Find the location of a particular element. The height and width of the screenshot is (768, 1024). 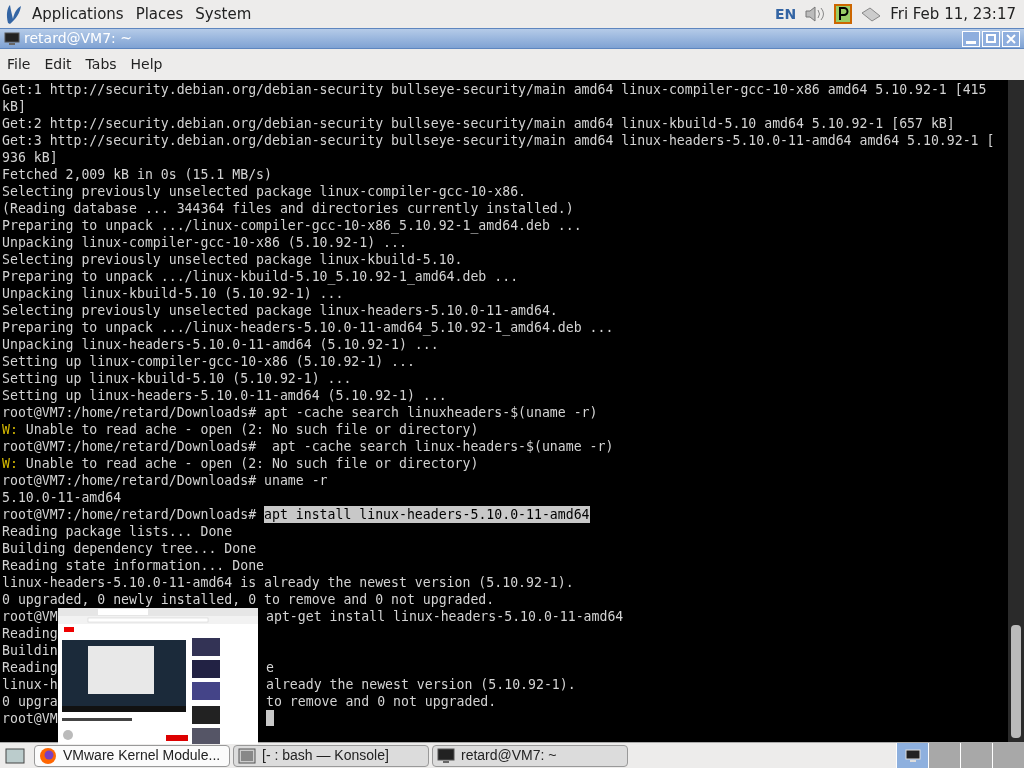

terminal-text: to remove and 0 not upgraded. is located at coordinates (381, 701).